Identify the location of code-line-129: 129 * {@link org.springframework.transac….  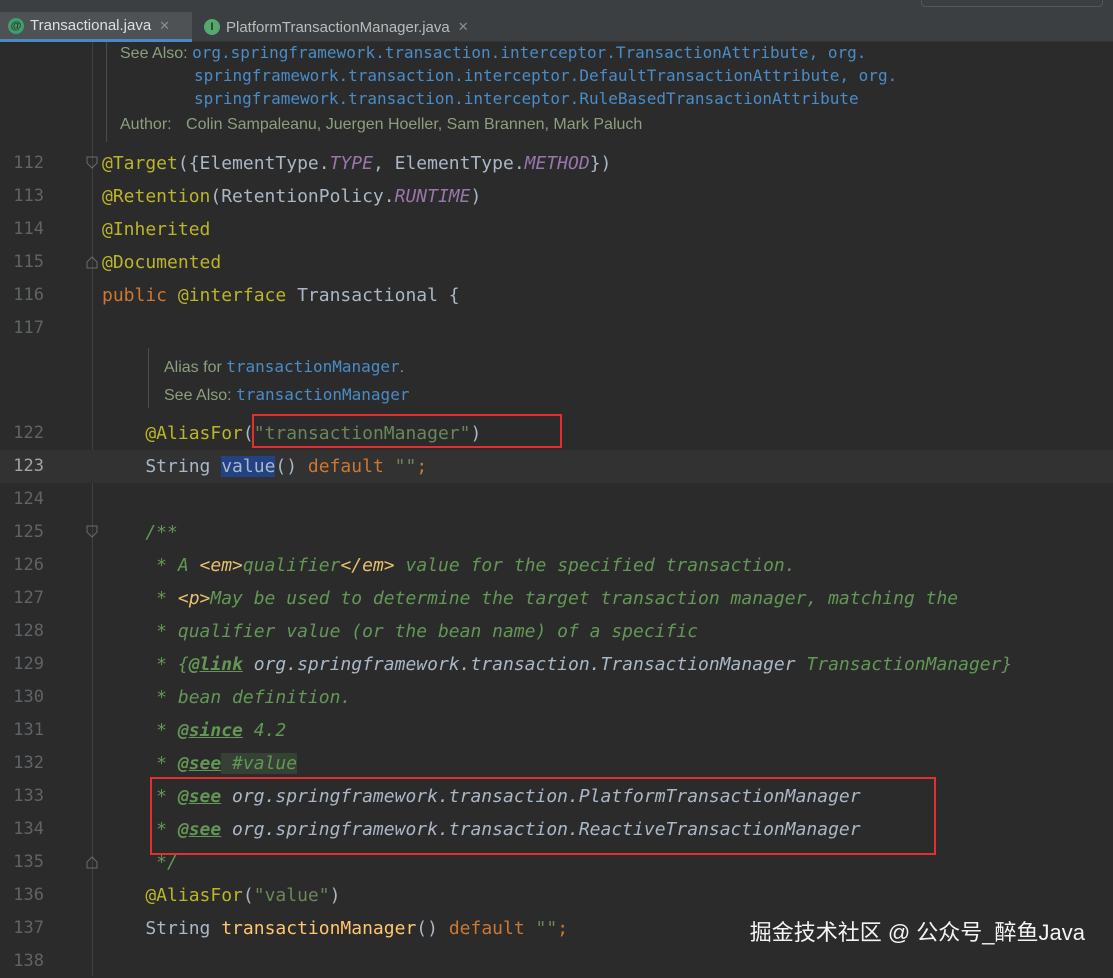
(556, 664).